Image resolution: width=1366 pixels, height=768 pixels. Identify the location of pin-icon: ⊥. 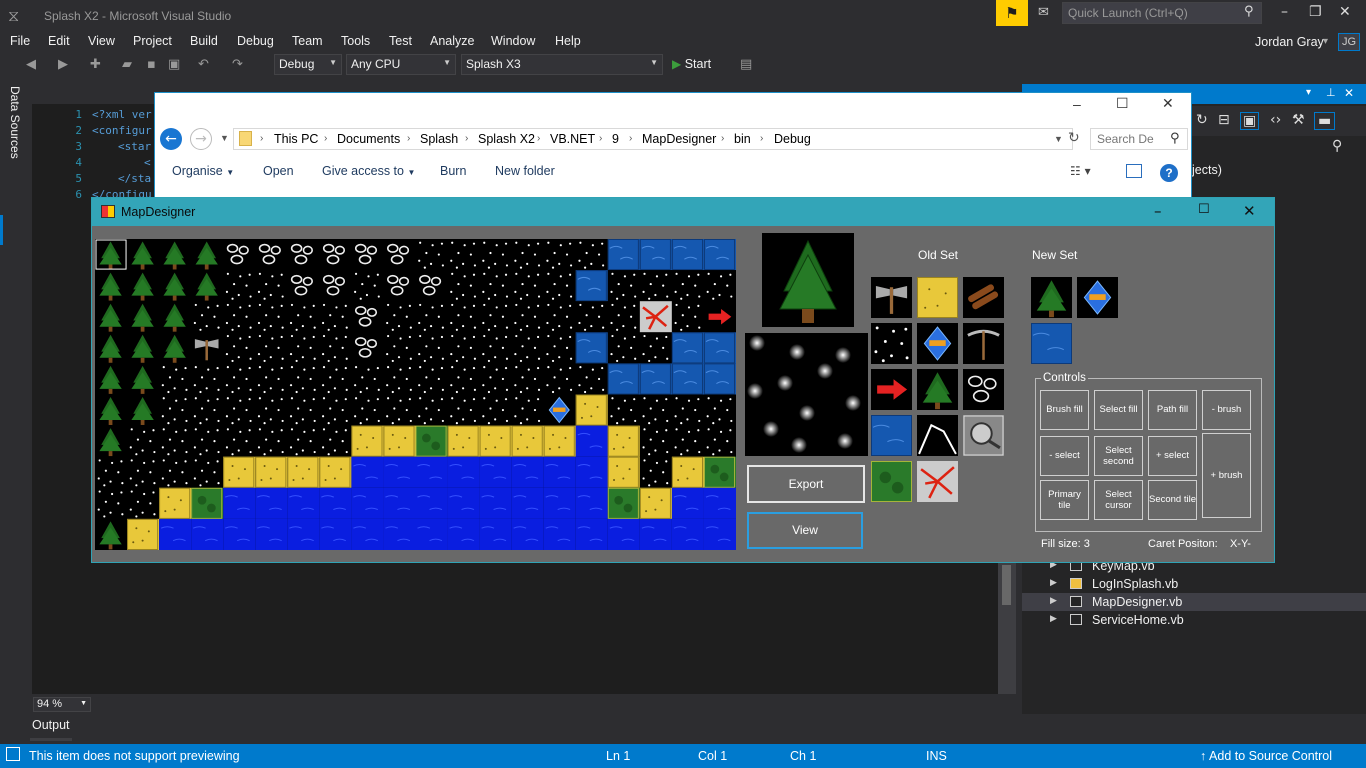
(1331, 92).